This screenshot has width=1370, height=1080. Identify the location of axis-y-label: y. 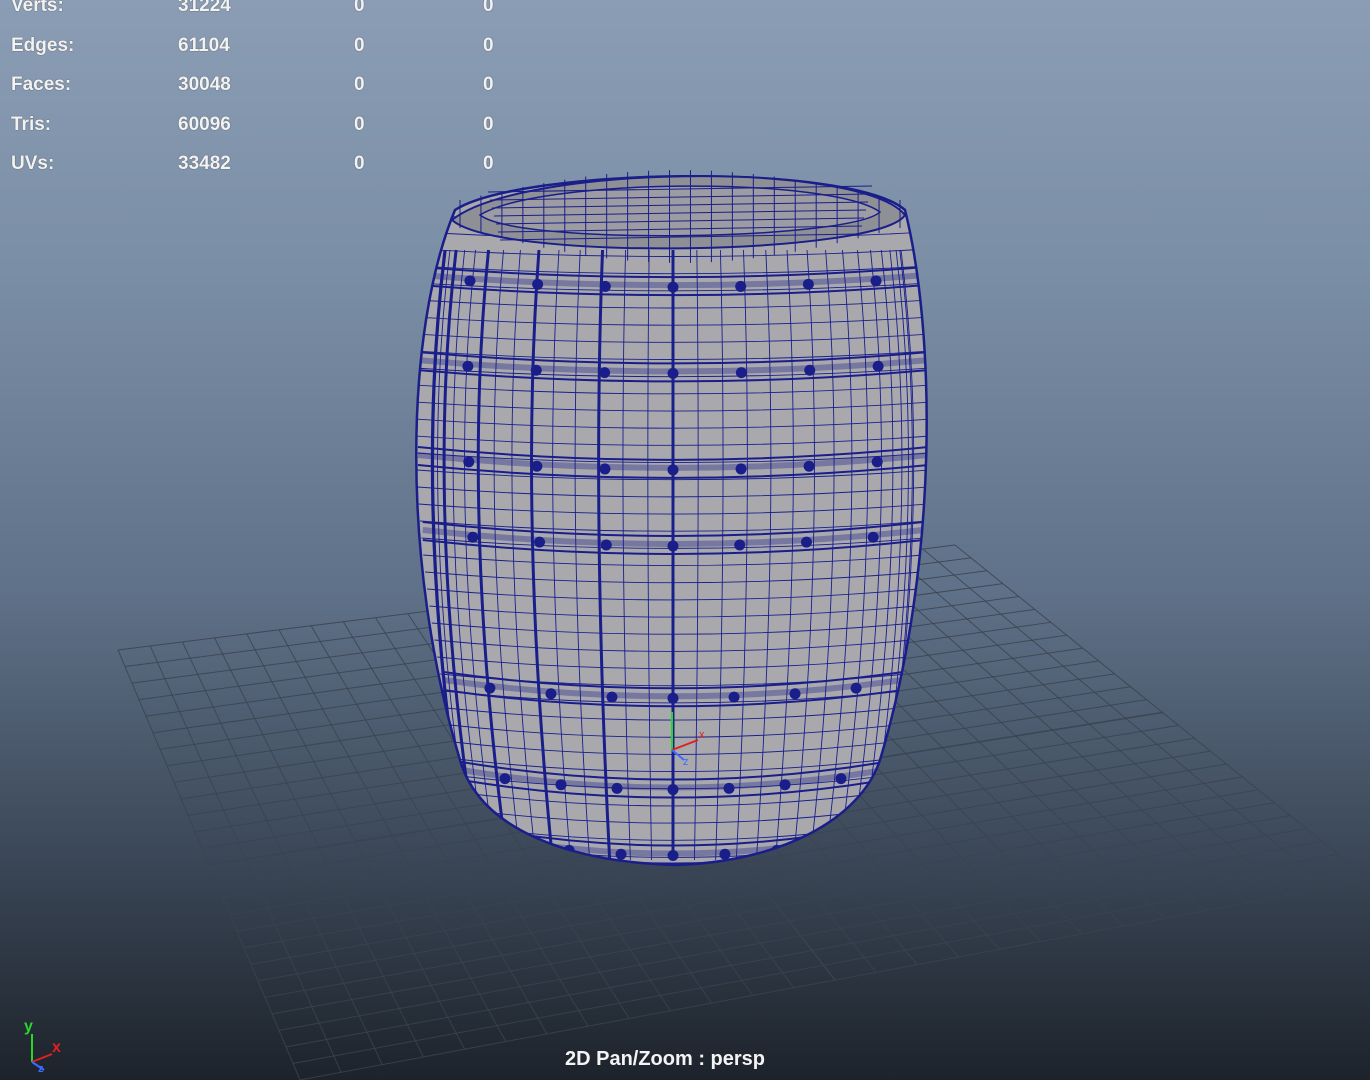
(28, 1026).